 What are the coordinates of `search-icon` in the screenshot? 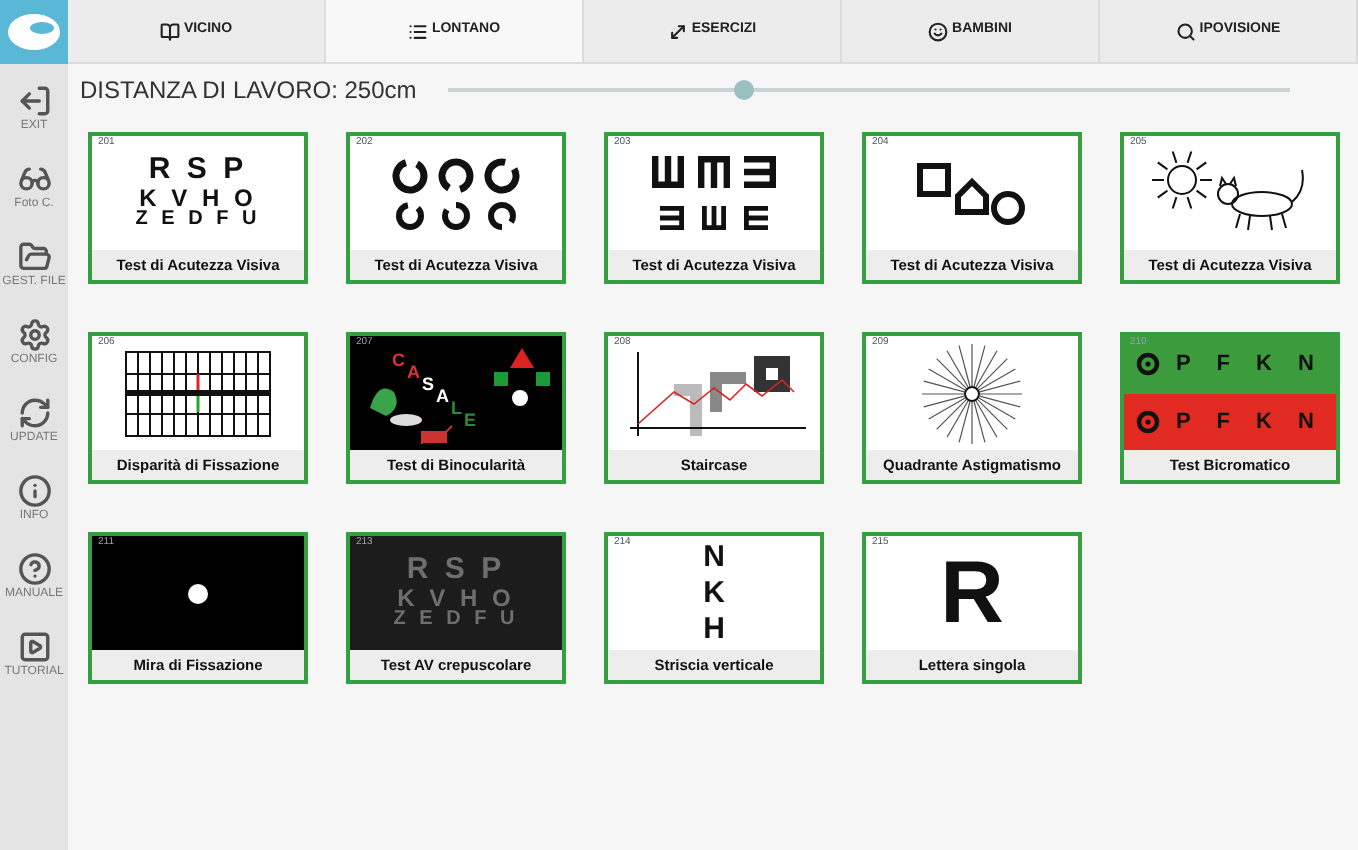 It's located at (1185, 31).